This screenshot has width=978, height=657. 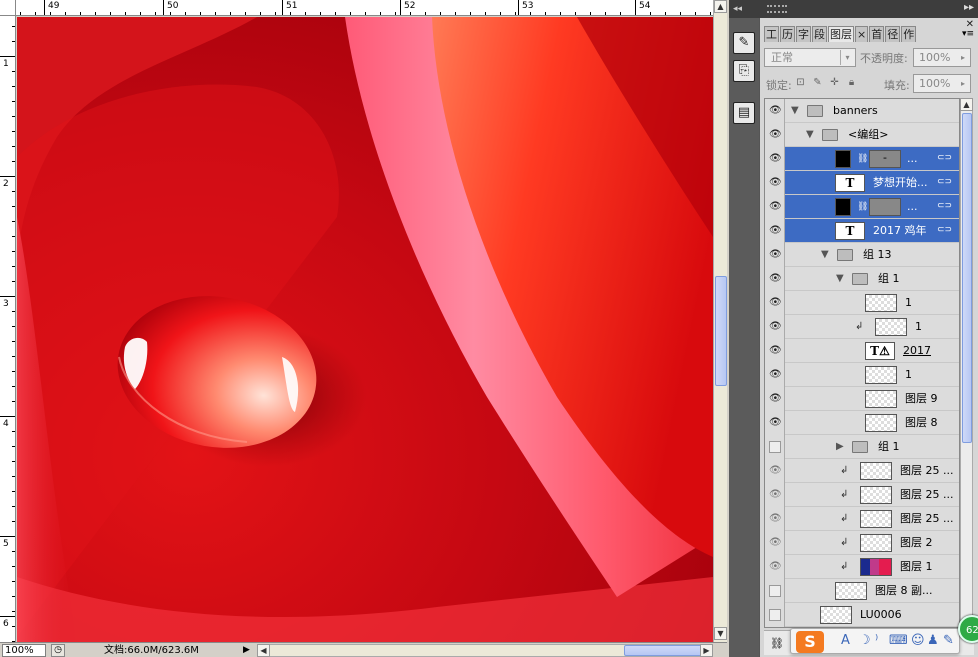 I want to click on panel-expand-icon: ▸▸, so click(x=969, y=7).